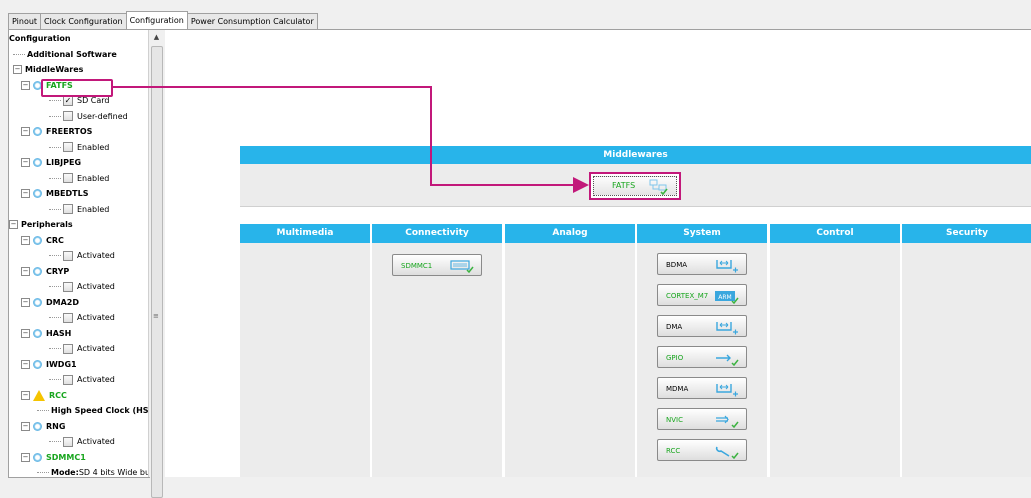  Describe the element at coordinates (25, 21) in the screenshot. I see `tab-pinout: Pinout` at that location.